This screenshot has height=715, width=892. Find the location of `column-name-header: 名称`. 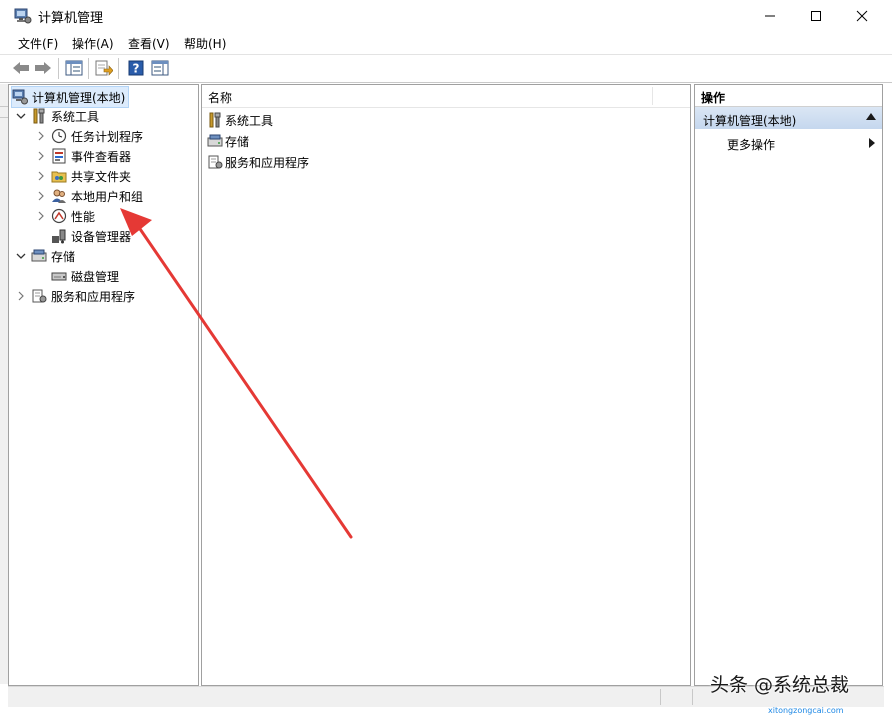

column-name-header: 名称 is located at coordinates (220, 97).